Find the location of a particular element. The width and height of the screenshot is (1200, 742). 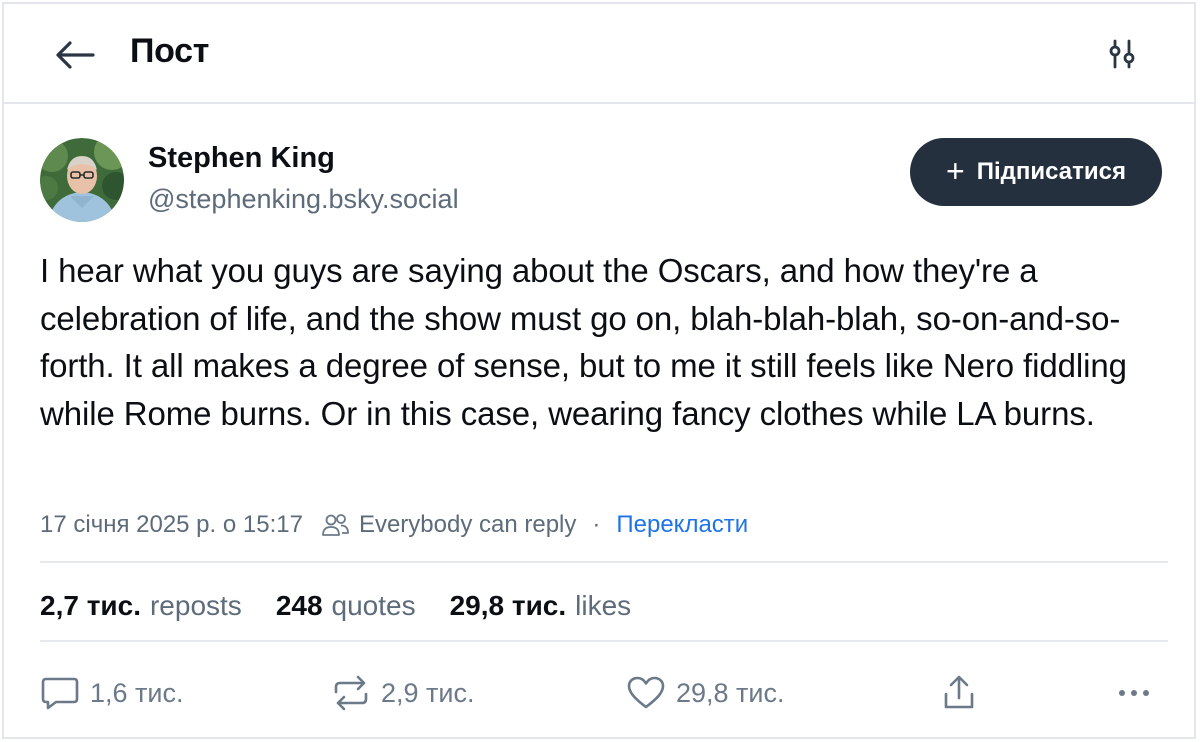

author-name: Stephen King is located at coordinates (241, 158).